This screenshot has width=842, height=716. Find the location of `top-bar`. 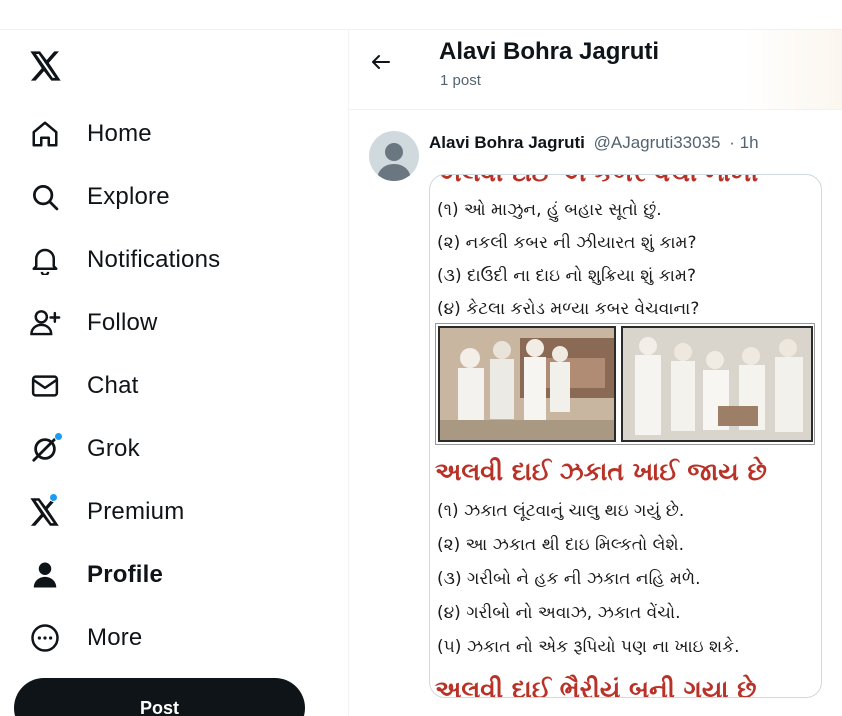

top-bar is located at coordinates (421, 15).